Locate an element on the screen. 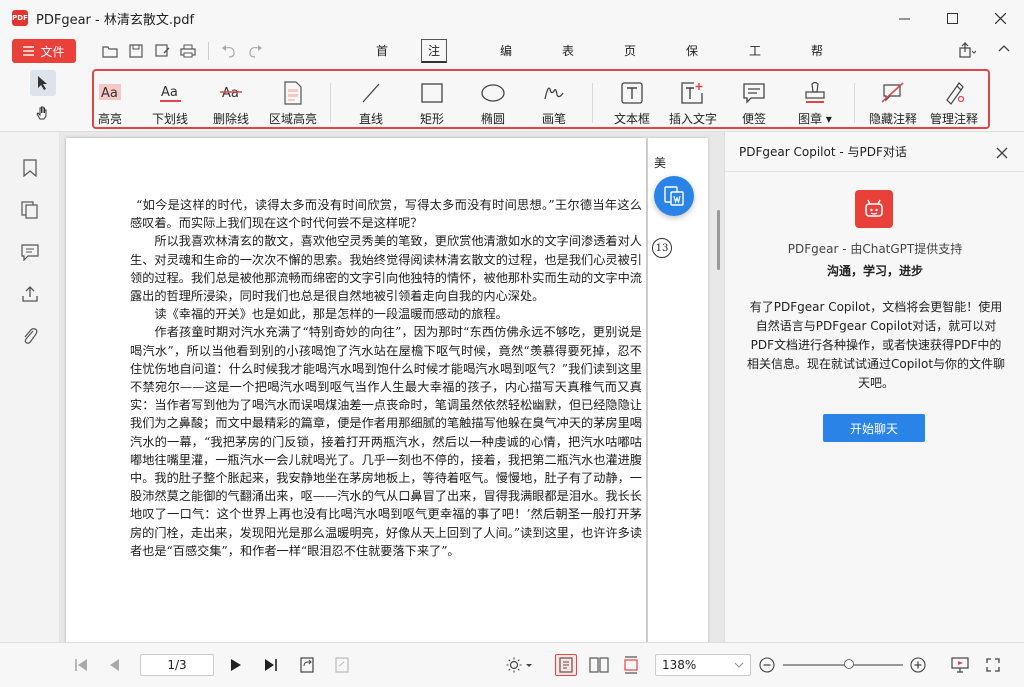 The width and height of the screenshot is (1024, 687). rotate-page-button is located at coordinates (307, 665).